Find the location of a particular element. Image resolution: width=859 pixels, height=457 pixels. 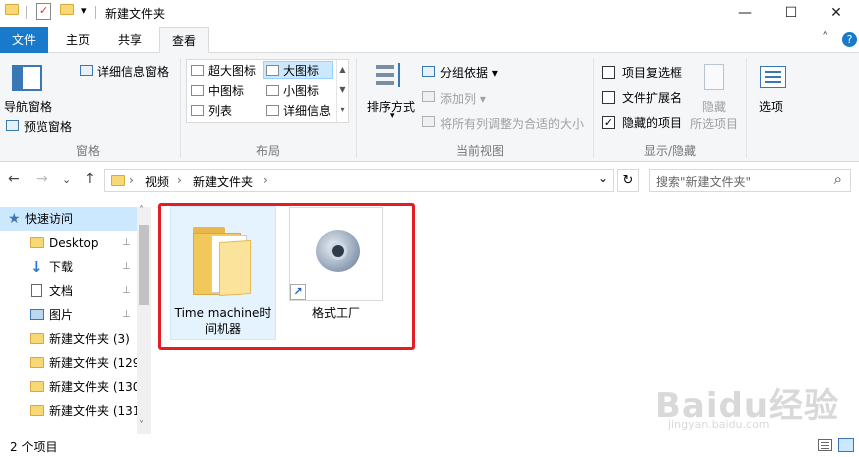

scroll-thumb is located at coordinates (144, 265).